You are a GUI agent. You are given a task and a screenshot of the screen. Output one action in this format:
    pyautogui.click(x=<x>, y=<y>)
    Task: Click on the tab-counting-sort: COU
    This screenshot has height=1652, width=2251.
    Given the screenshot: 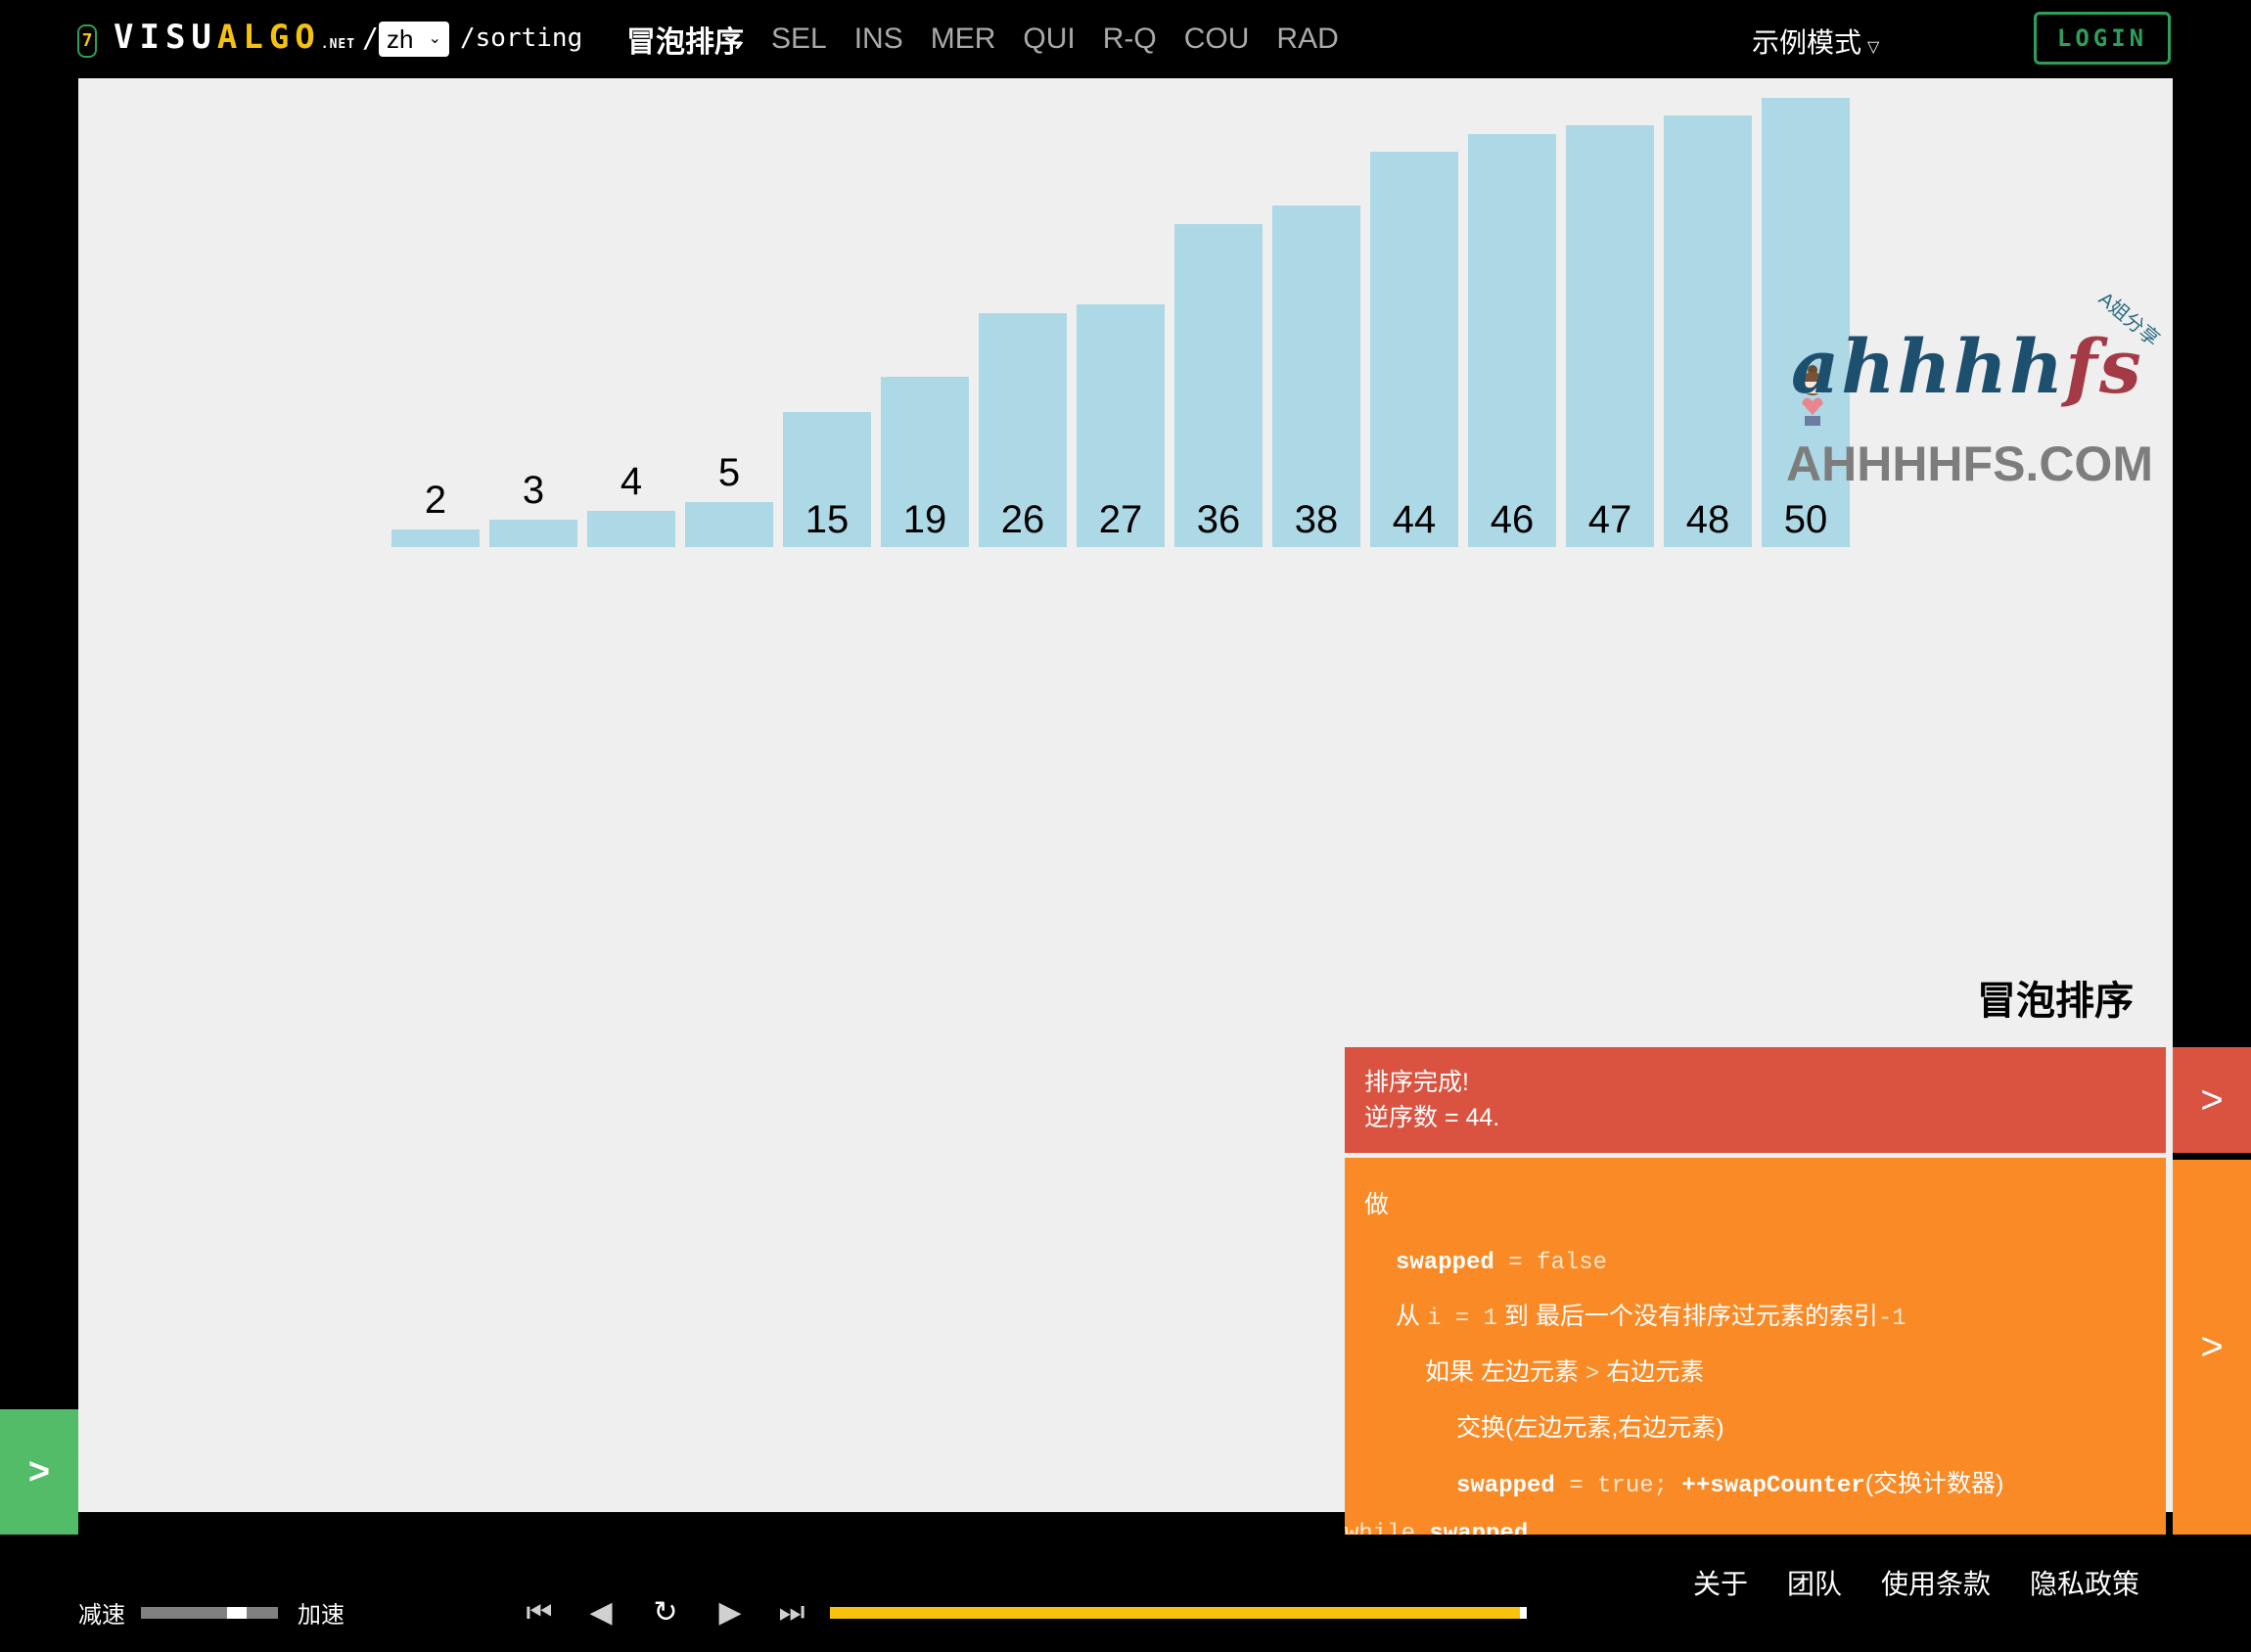 What is the action you would take?
    pyautogui.click(x=1217, y=39)
    